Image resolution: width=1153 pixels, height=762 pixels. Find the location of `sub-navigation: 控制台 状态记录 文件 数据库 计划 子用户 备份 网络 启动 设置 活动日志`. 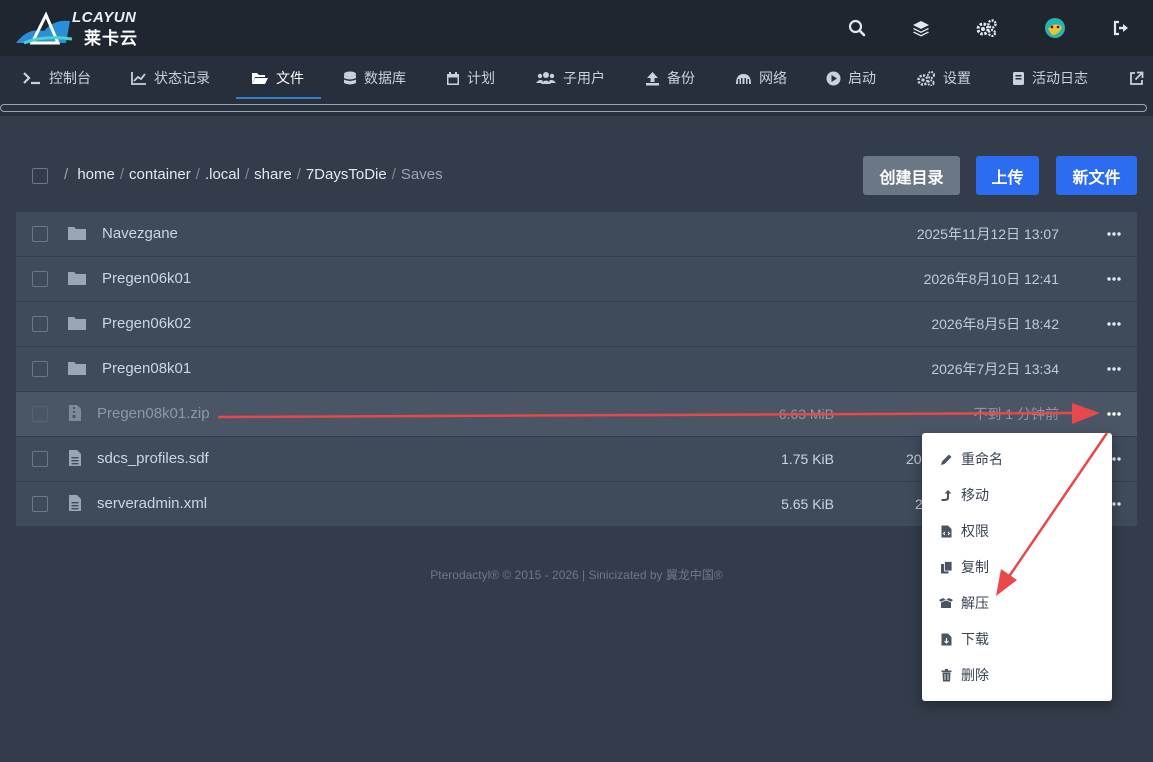

sub-navigation: 控制台 状态记录 文件 数据库 计划 子用户 备份 网络 启动 设置 活动日志 is located at coordinates (576, 78).